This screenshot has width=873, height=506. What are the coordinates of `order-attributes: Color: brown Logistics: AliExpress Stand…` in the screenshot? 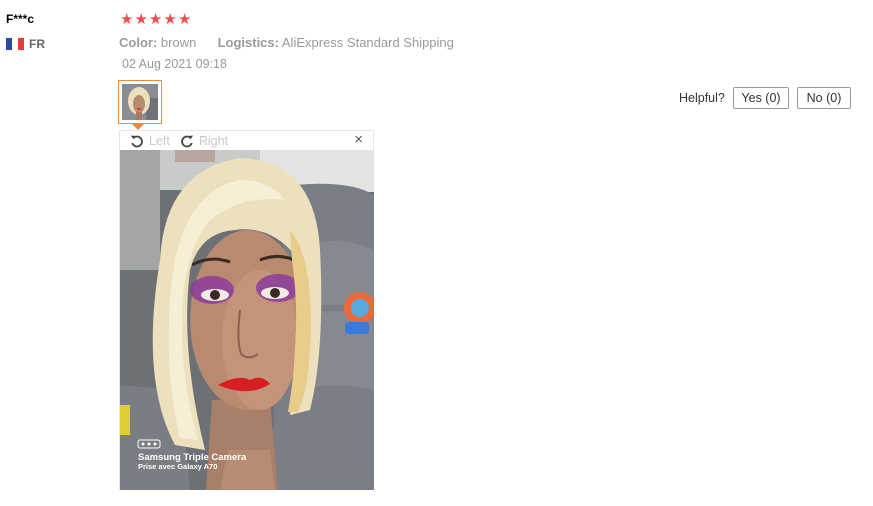 It's located at (286, 42).